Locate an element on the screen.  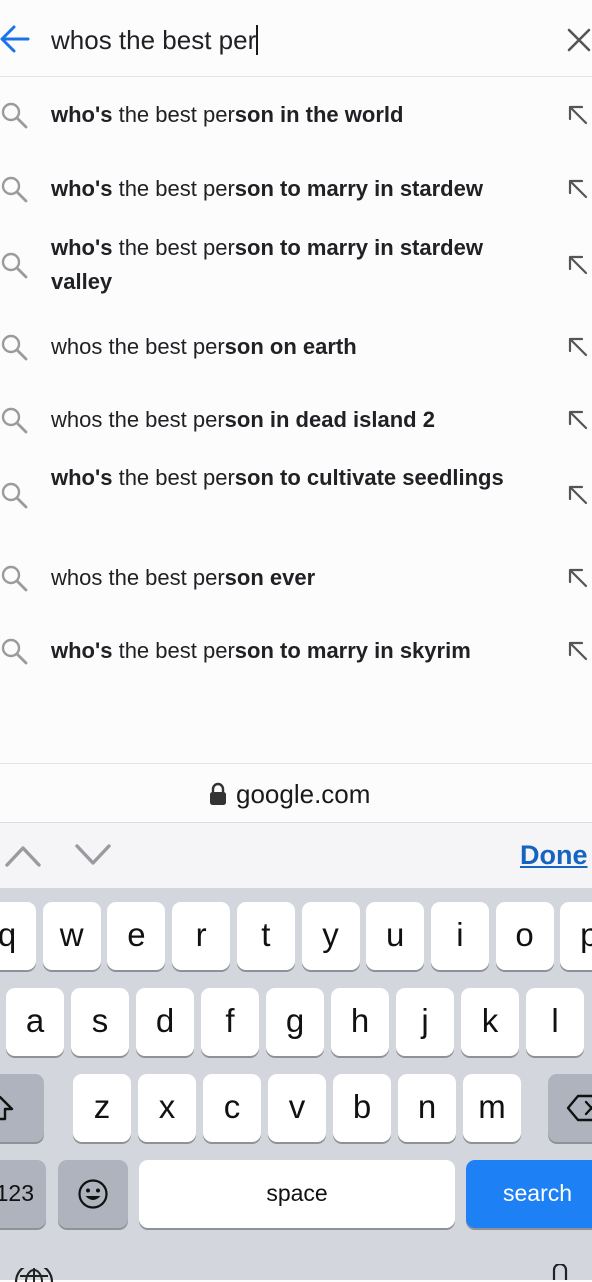
address-domain: google.com is located at coordinates (303, 794).